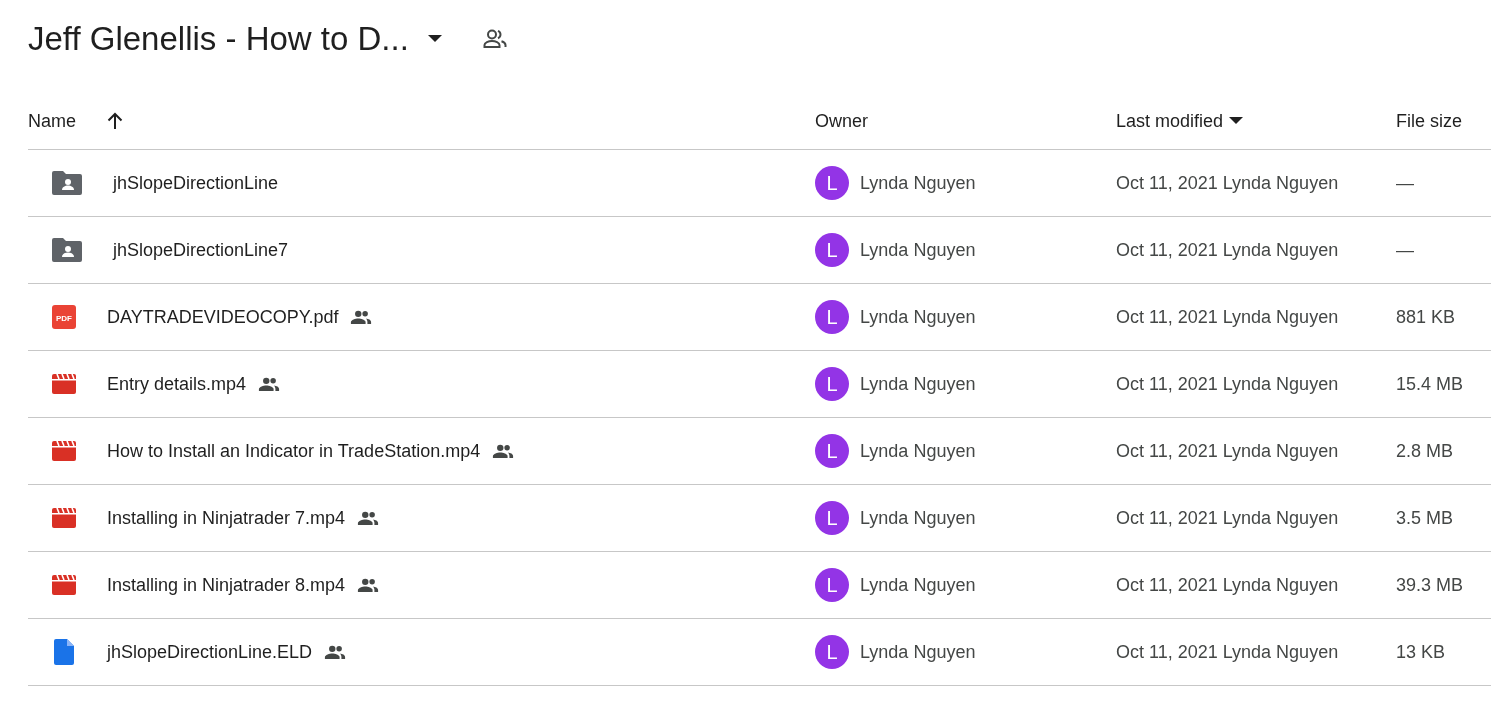  What do you see at coordinates (1429, 121) in the screenshot?
I see `column-header: File size` at bounding box center [1429, 121].